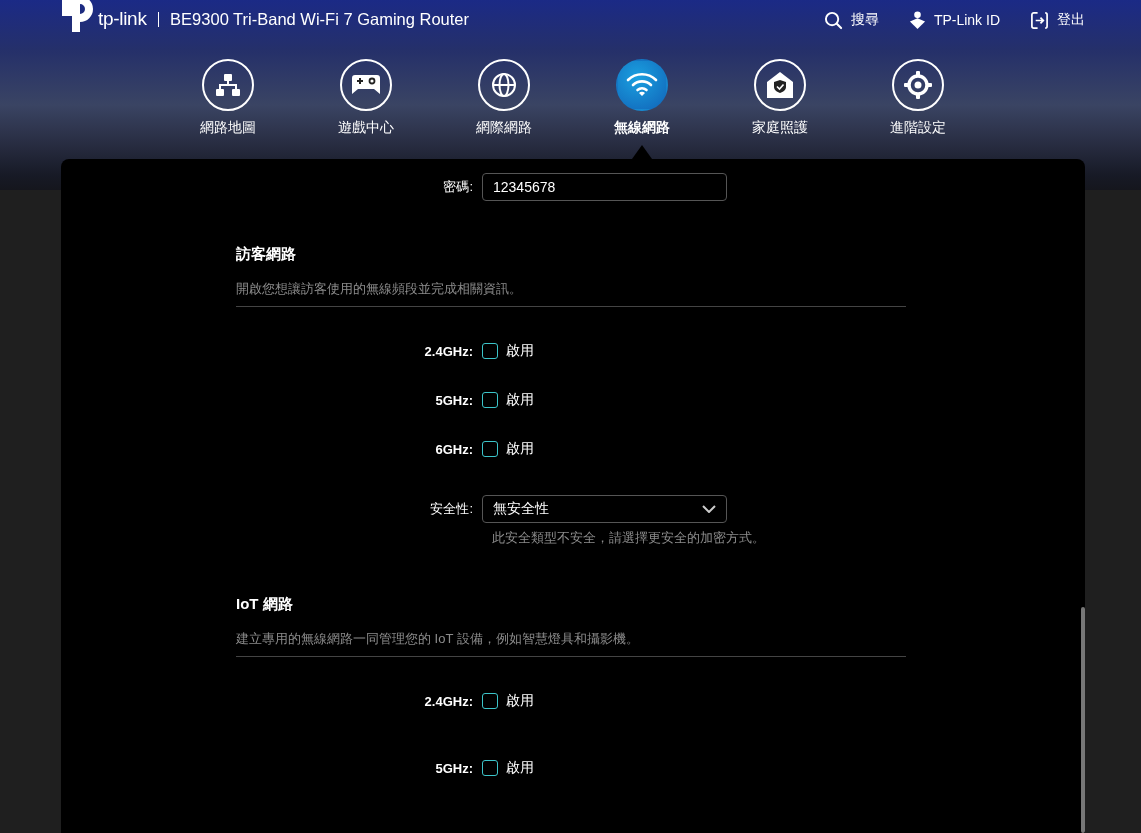 The image size is (1141, 833). Describe the element at coordinates (917, 20) in the screenshot. I see `user-icon` at that location.